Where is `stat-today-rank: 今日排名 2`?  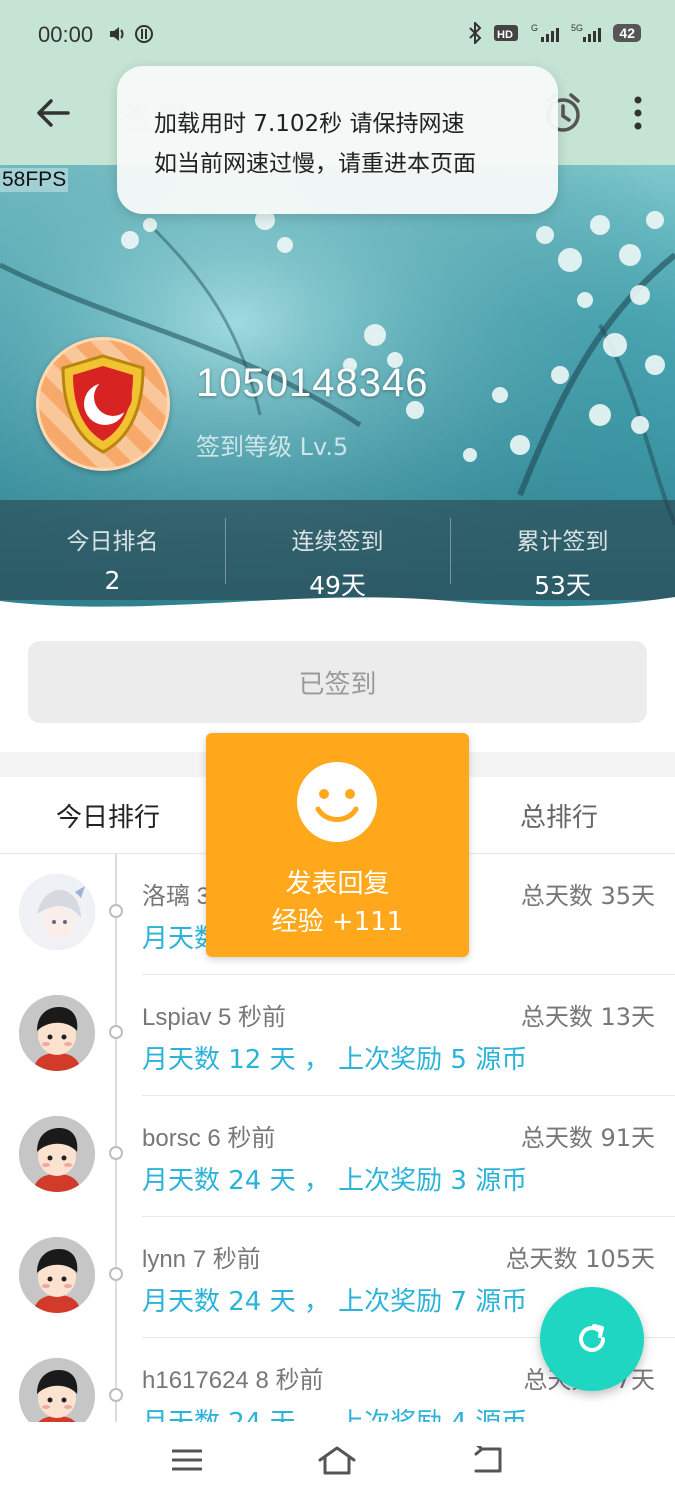
stat-today-rank: 今日排名 2 is located at coordinates (112, 550).